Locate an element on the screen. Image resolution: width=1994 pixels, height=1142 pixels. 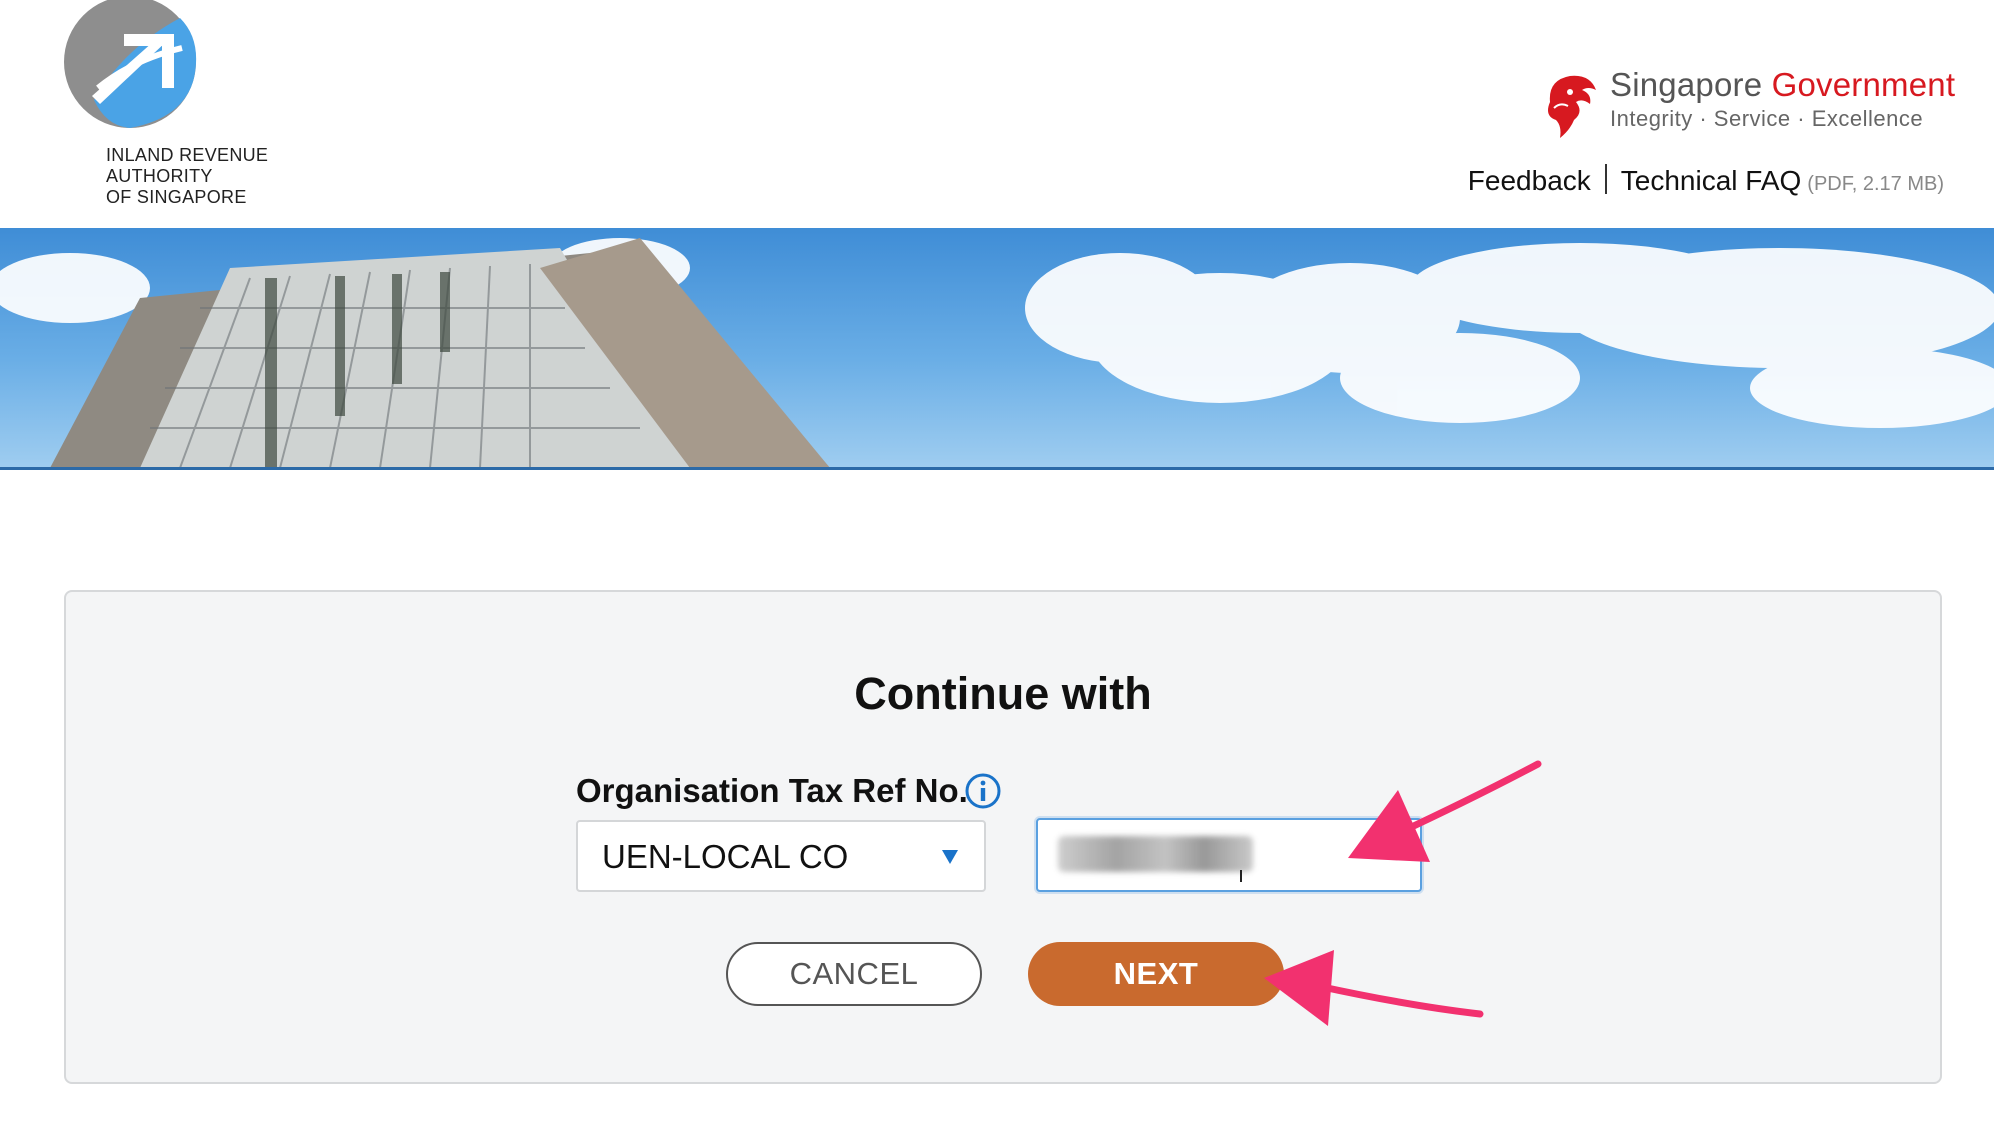
next-button: NEXT is located at coordinates (1156, 974).